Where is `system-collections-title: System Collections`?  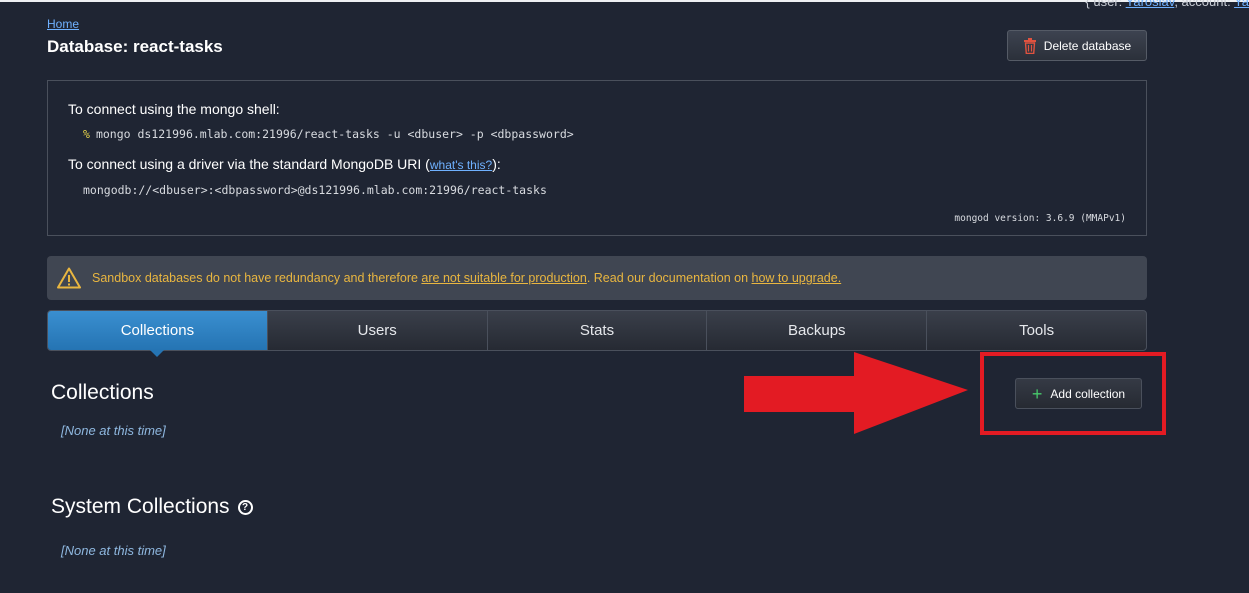 system-collections-title: System Collections is located at coordinates (140, 506).